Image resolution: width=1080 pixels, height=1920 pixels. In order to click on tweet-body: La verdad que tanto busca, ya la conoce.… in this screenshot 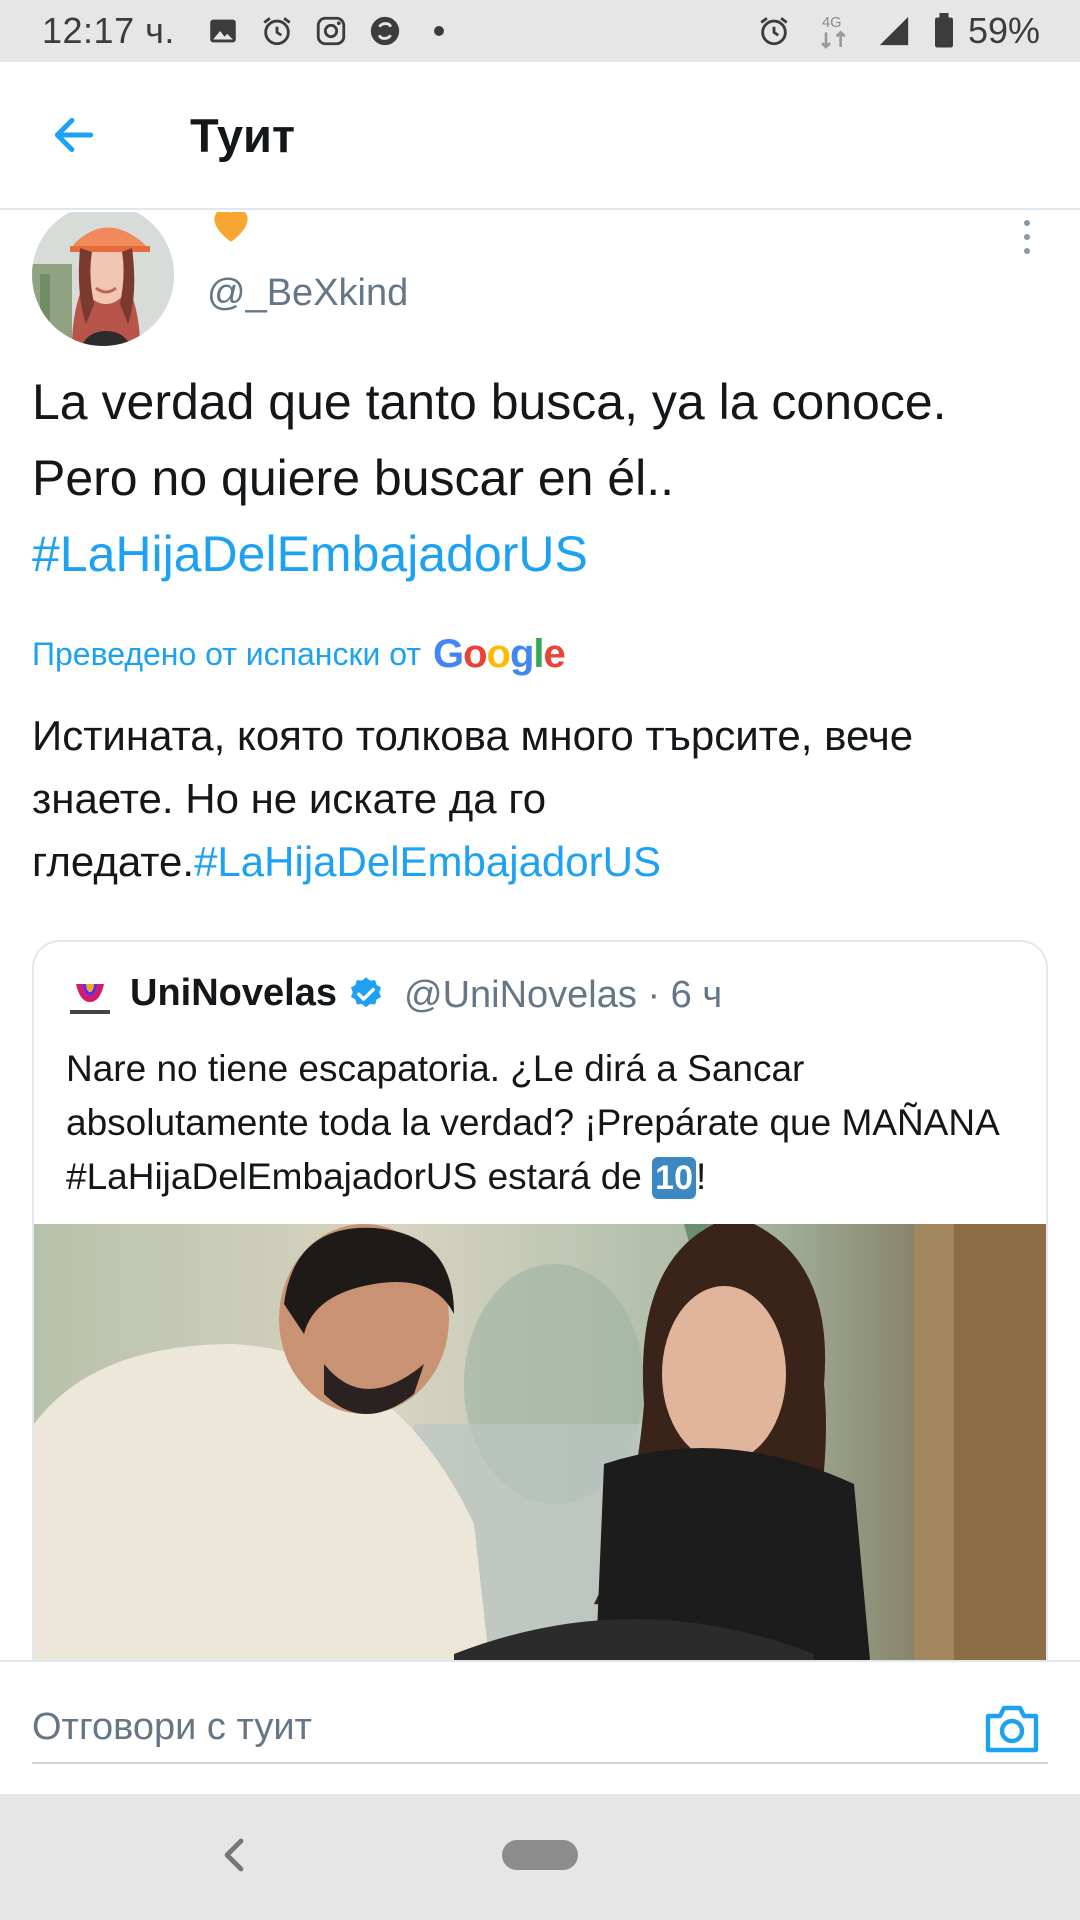, I will do `click(489, 440)`.